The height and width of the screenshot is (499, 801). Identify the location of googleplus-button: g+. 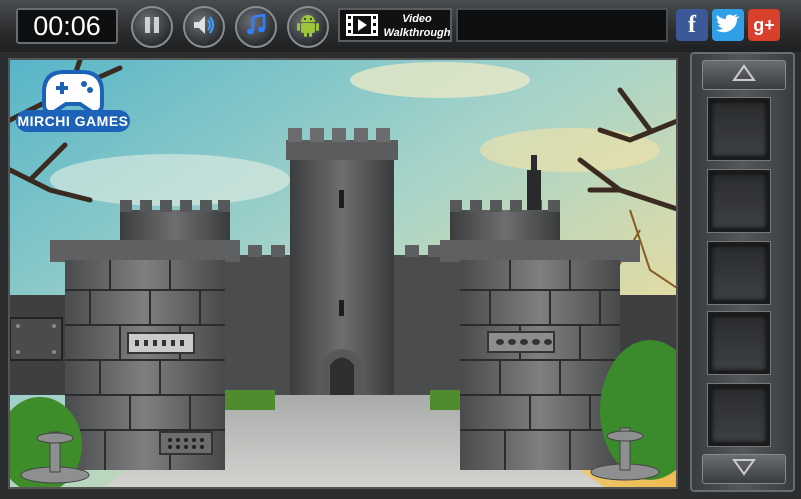
(764, 25).